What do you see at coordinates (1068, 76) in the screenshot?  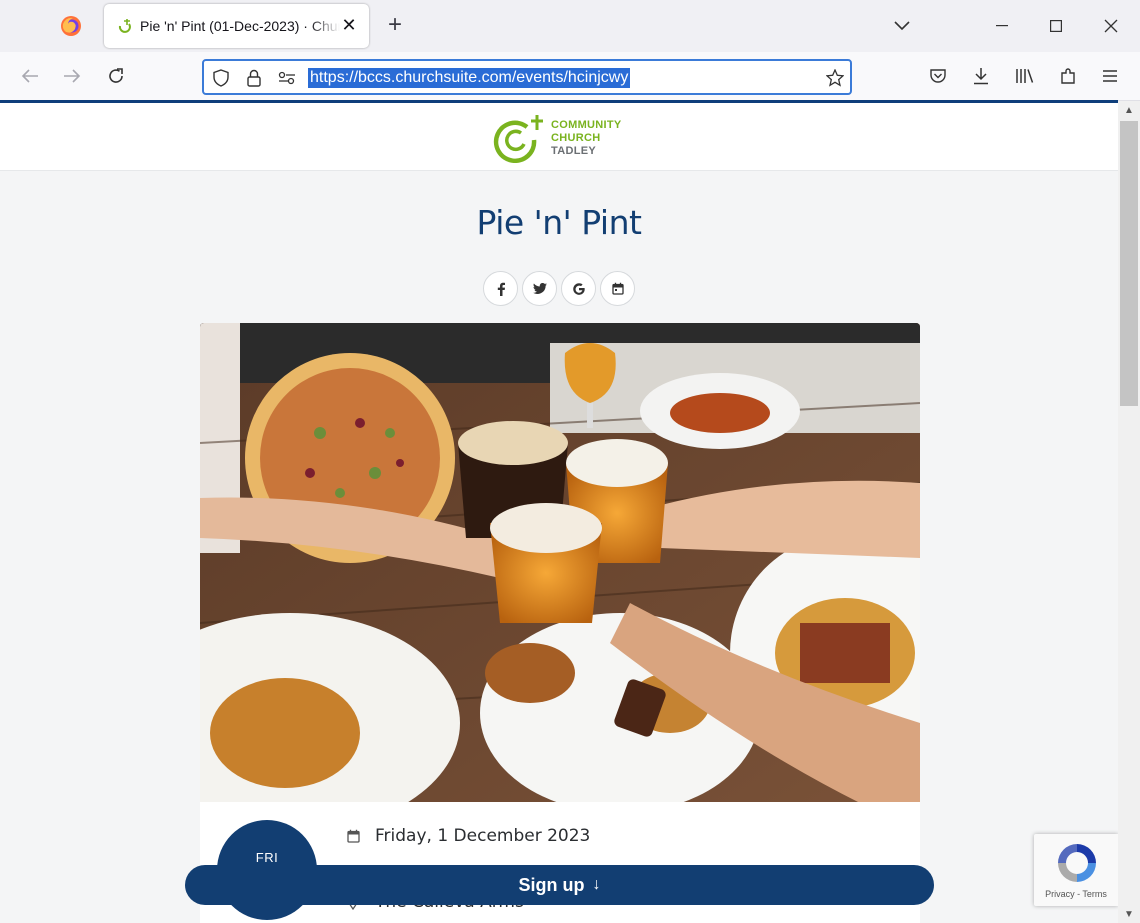 I see `extensions-icon` at bounding box center [1068, 76].